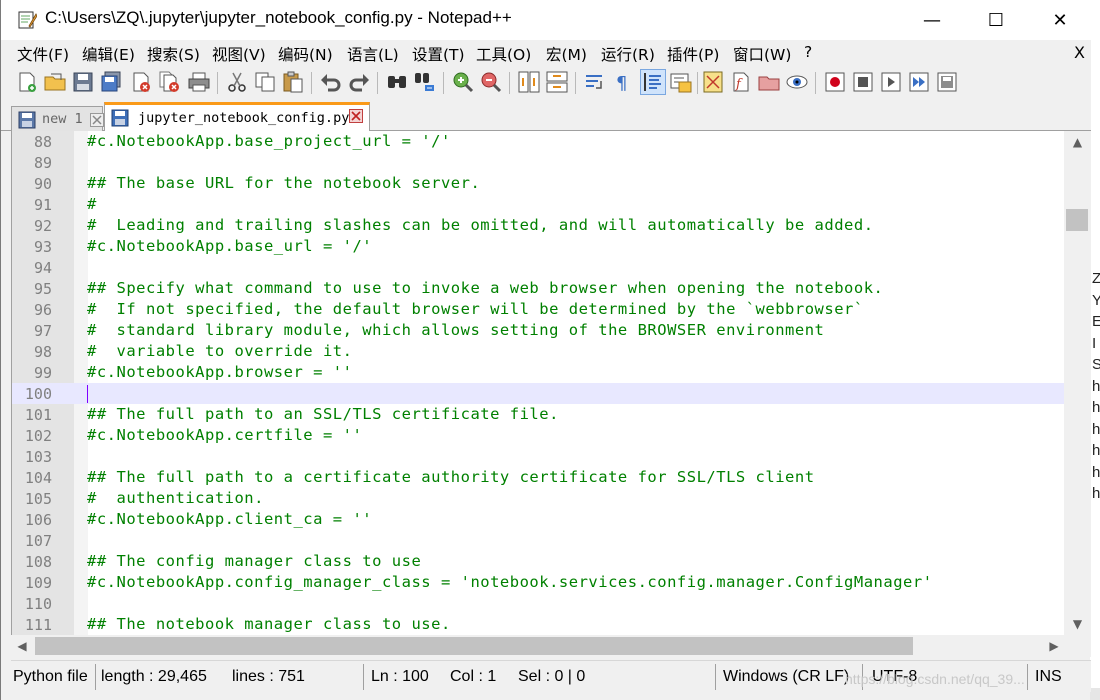  What do you see at coordinates (538, 162) in the screenshot?
I see `code-line: 89` at bounding box center [538, 162].